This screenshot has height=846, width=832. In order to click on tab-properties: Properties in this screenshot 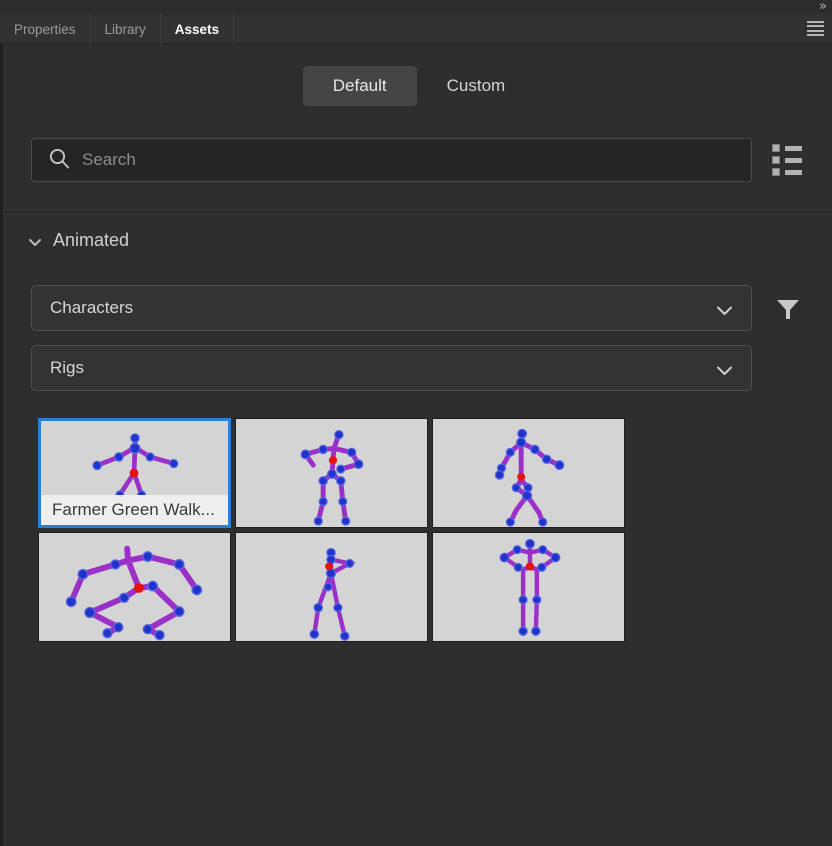, I will do `click(45, 29)`.